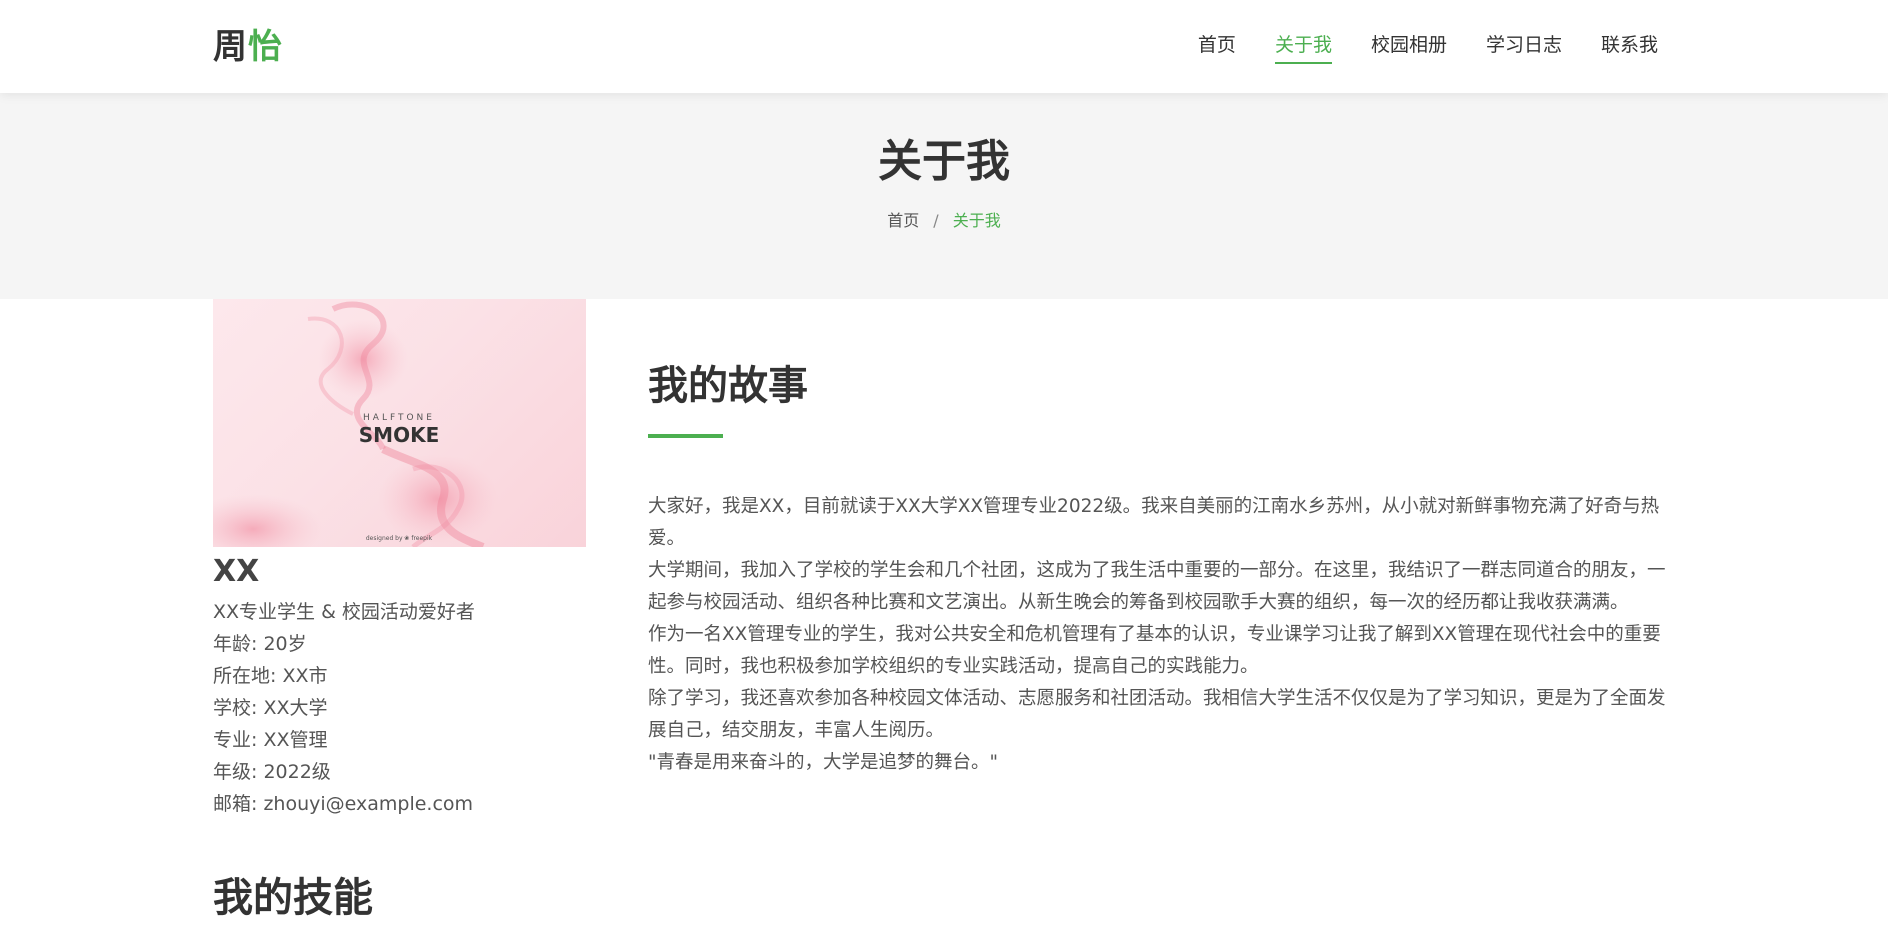  I want to click on profile-school: 学校: XX大学, so click(270, 708).